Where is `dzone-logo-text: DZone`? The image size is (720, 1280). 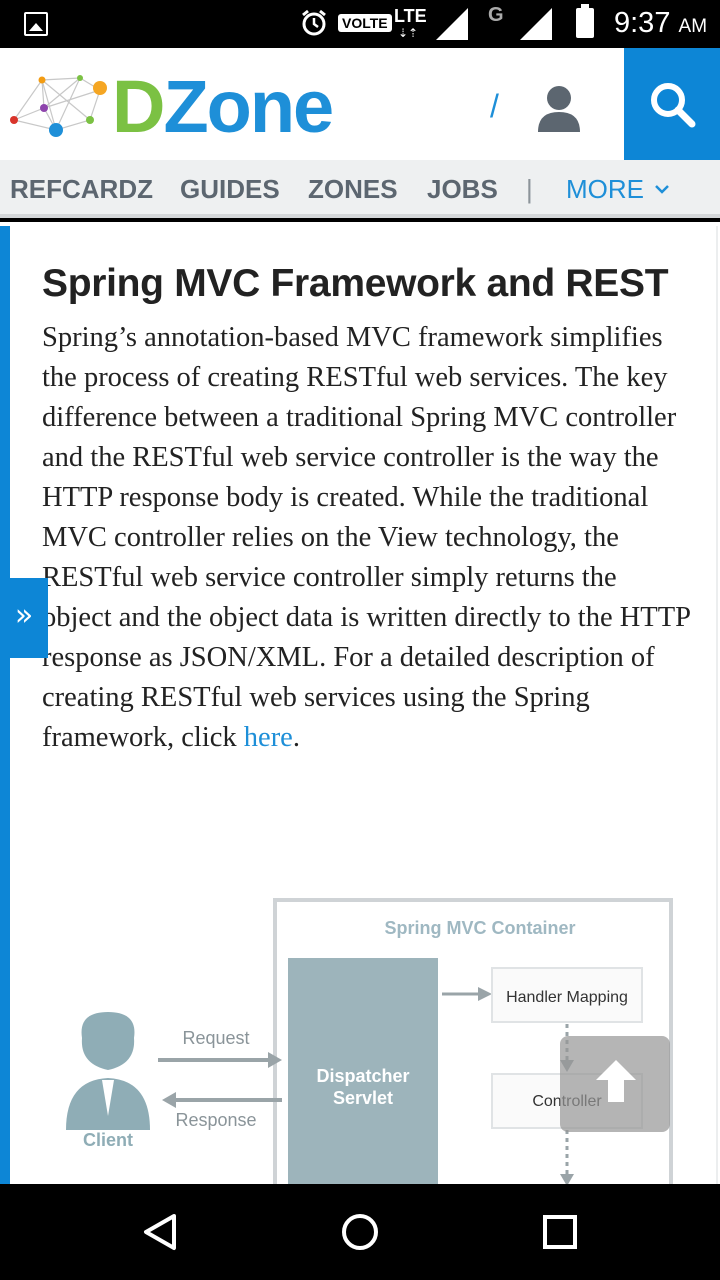
dzone-logo-text: DZone is located at coordinates (223, 107).